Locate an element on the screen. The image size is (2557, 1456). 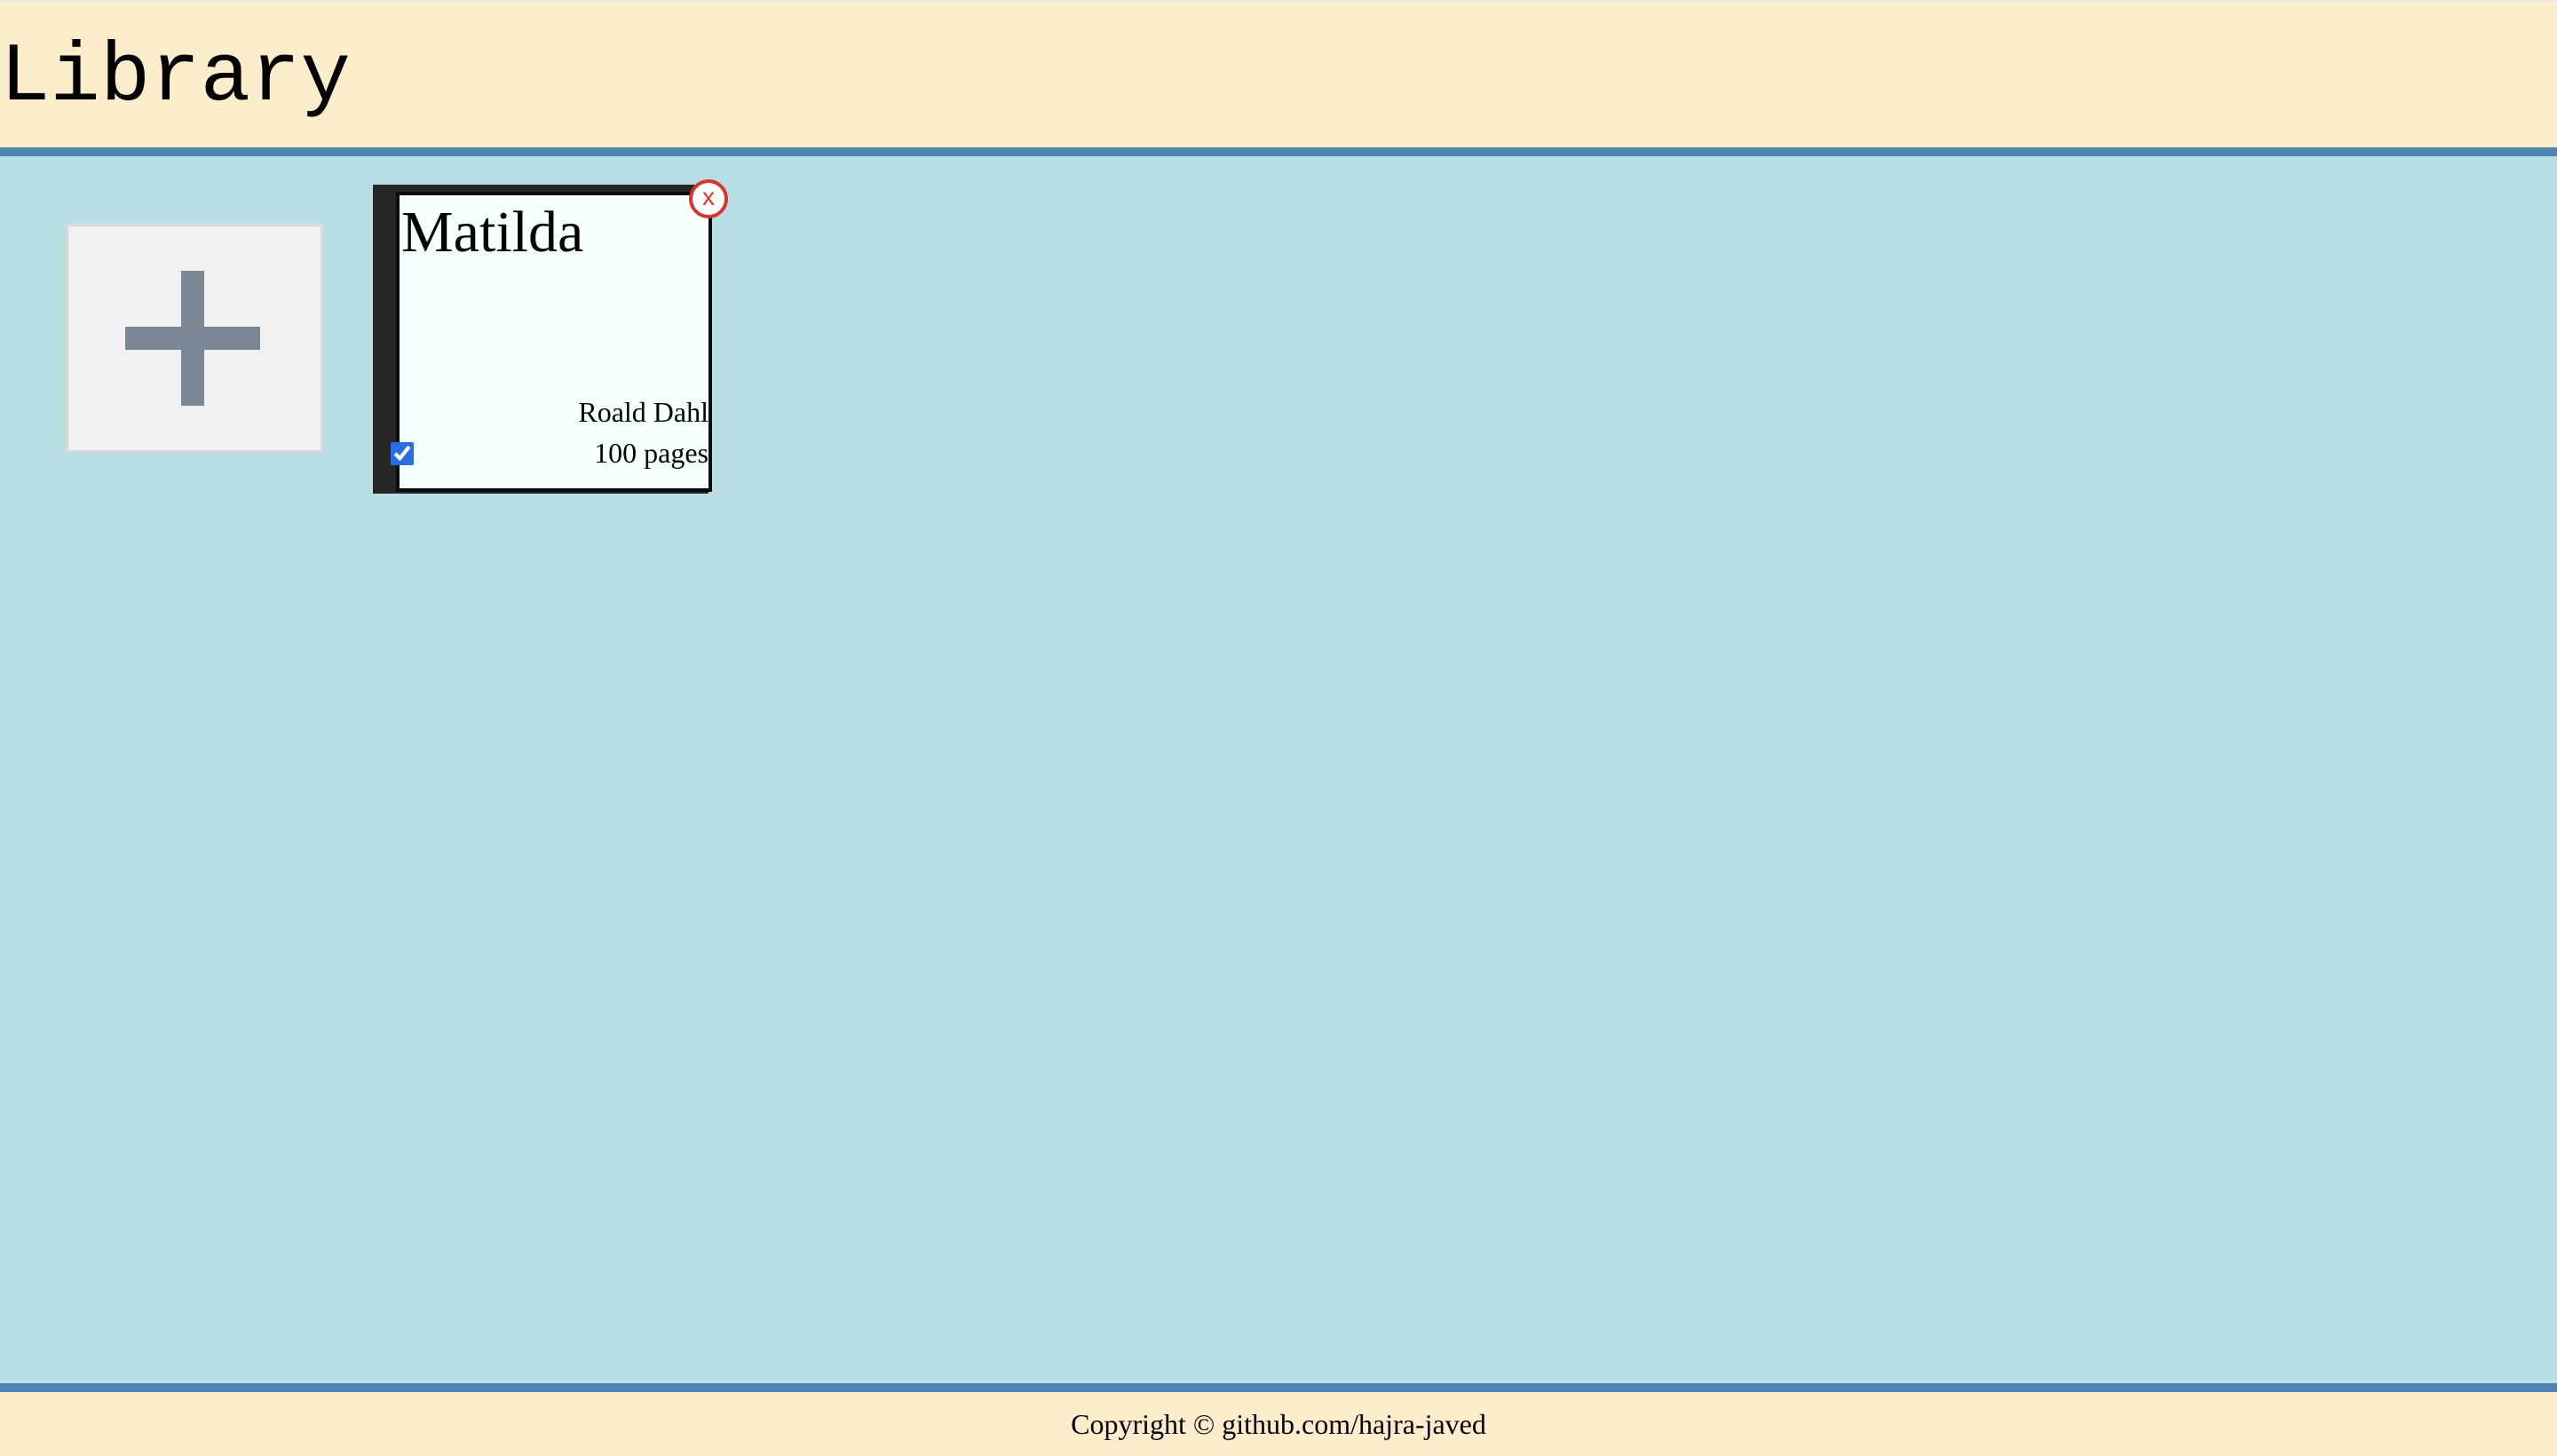
header-divider is located at coordinates (1278, 151).